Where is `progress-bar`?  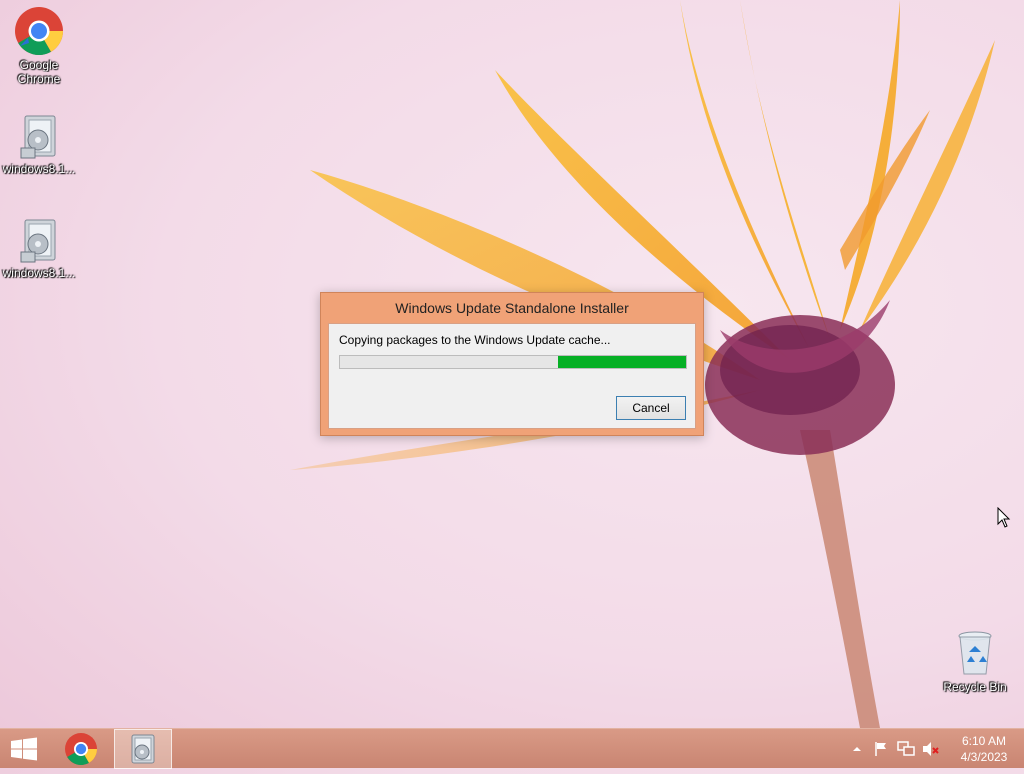 progress-bar is located at coordinates (513, 362).